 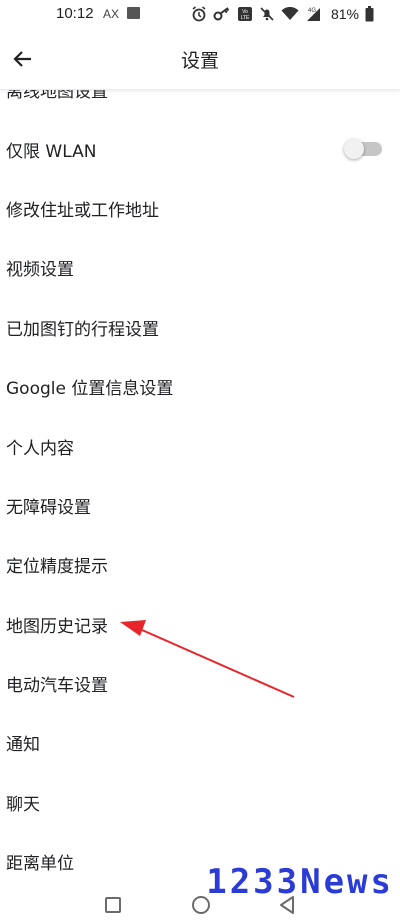 What do you see at coordinates (40, 448) in the screenshot?
I see `settings-item-label: 个人内容` at bounding box center [40, 448].